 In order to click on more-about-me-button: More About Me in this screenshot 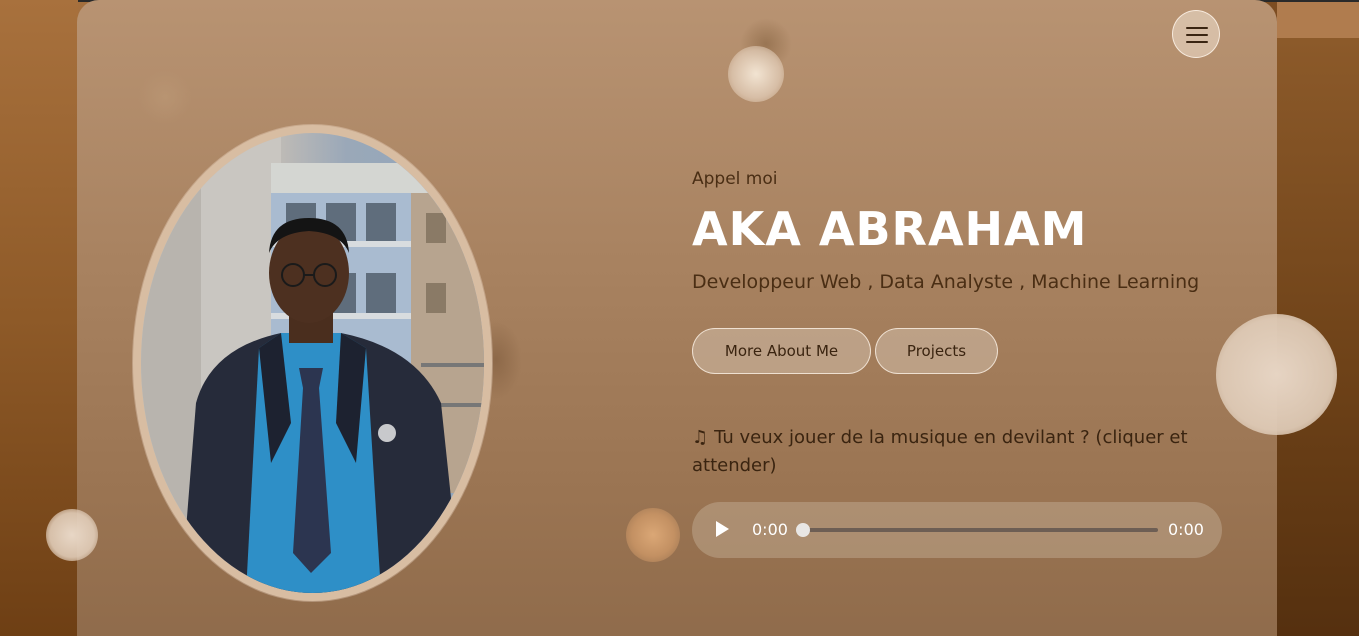, I will do `click(781, 351)`.